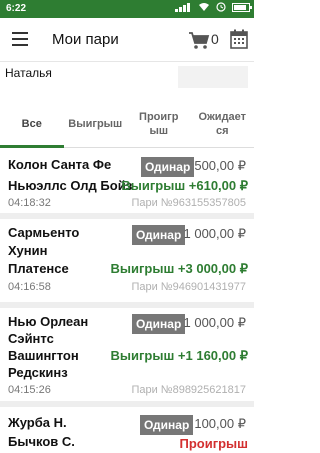 This screenshot has width=320, height=453. Describe the element at coordinates (213, 443) in the screenshot. I see `bet-result: Проигрыш` at that location.